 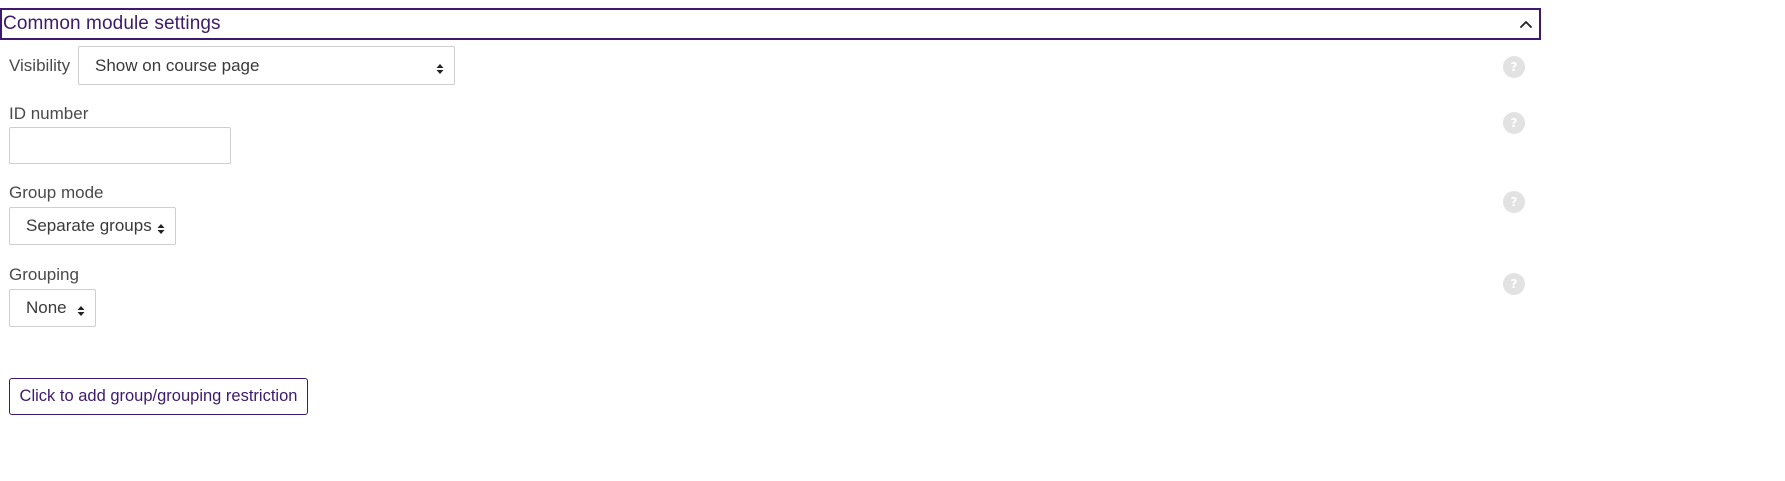 What do you see at coordinates (44, 274) in the screenshot?
I see `grouping-label: Grouping` at bounding box center [44, 274].